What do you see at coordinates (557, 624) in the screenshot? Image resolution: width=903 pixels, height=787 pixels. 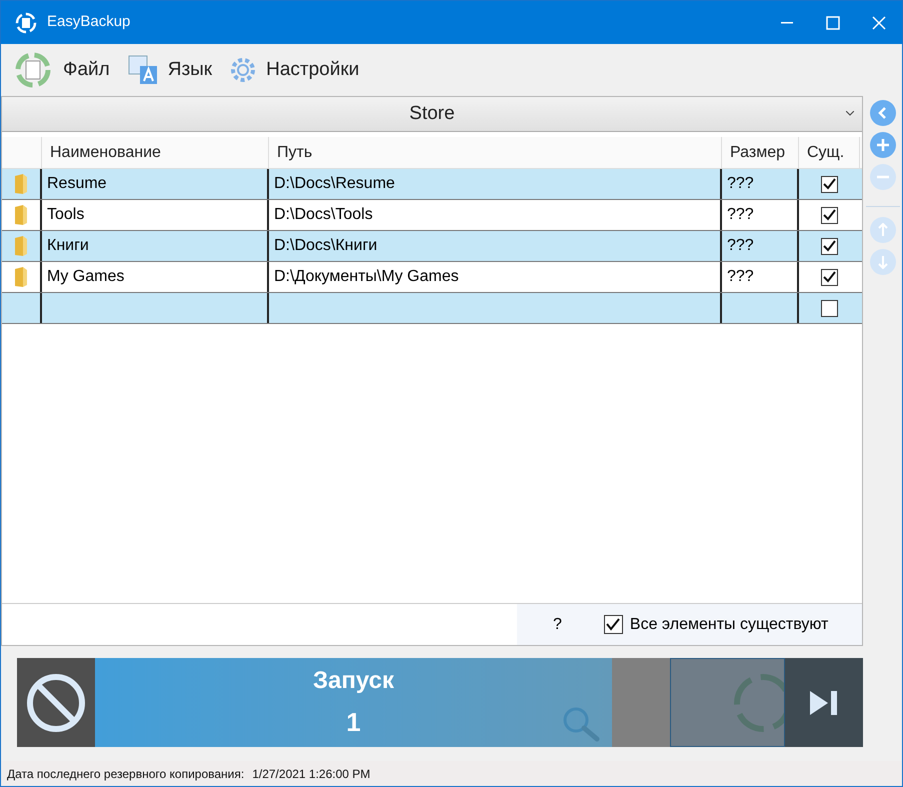 I see `size-total: ?` at bounding box center [557, 624].